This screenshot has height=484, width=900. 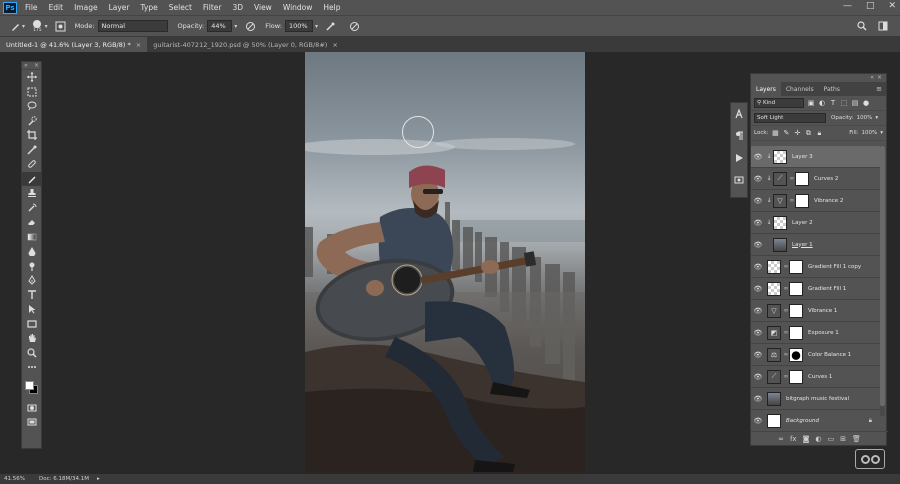 What do you see at coordinates (316, 26) in the screenshot?
I see `flow-chevron-icon: ▾` at bounding box center [316, 26].